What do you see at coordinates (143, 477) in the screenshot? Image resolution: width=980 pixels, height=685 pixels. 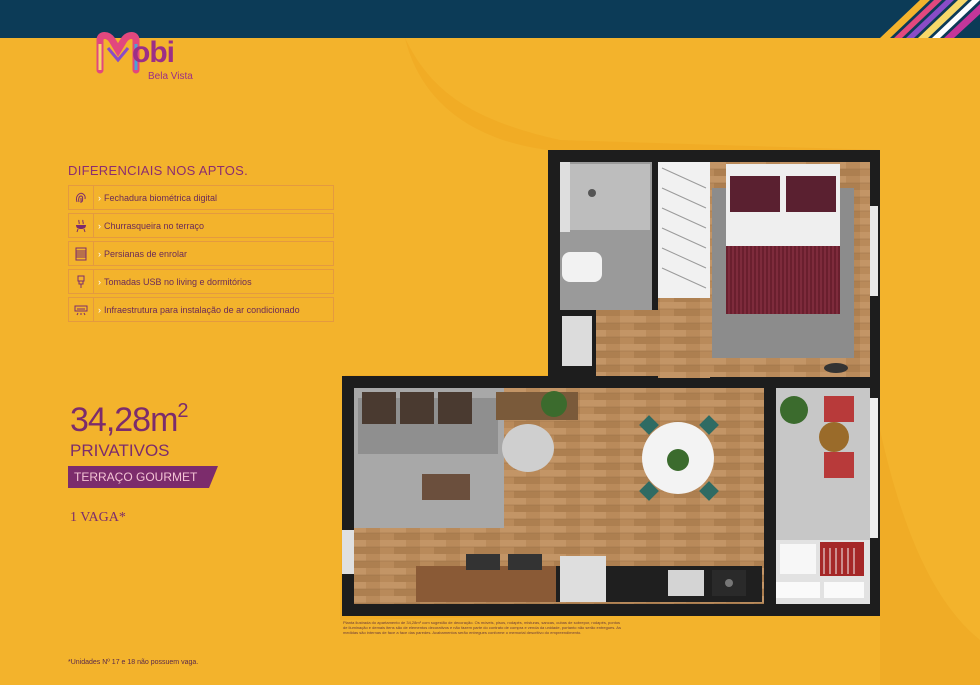 I see `terraco-badge: TERRAÇO GOURMET` at bounding box center [143, 477].